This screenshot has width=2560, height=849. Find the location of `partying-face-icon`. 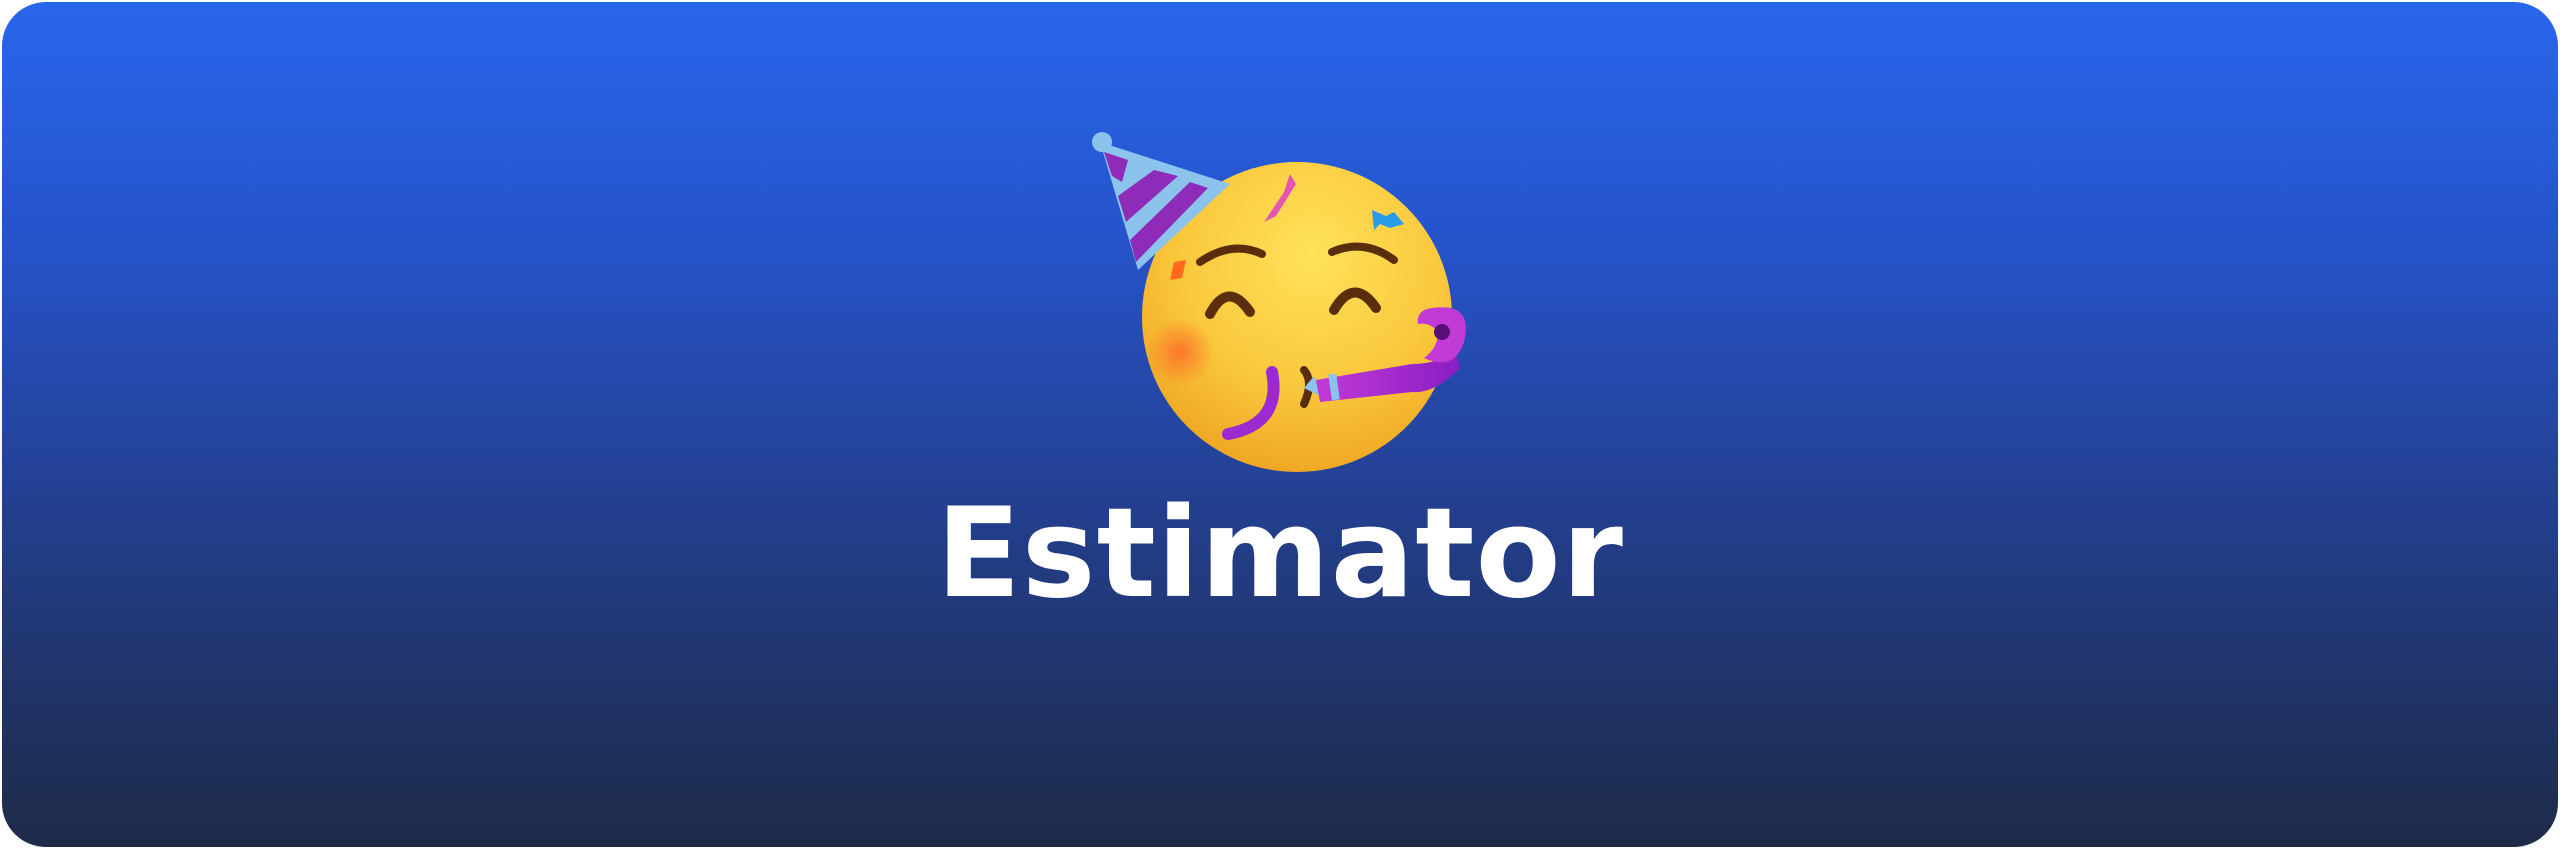

partying-face-icon is located at coordinates (1279, 302).